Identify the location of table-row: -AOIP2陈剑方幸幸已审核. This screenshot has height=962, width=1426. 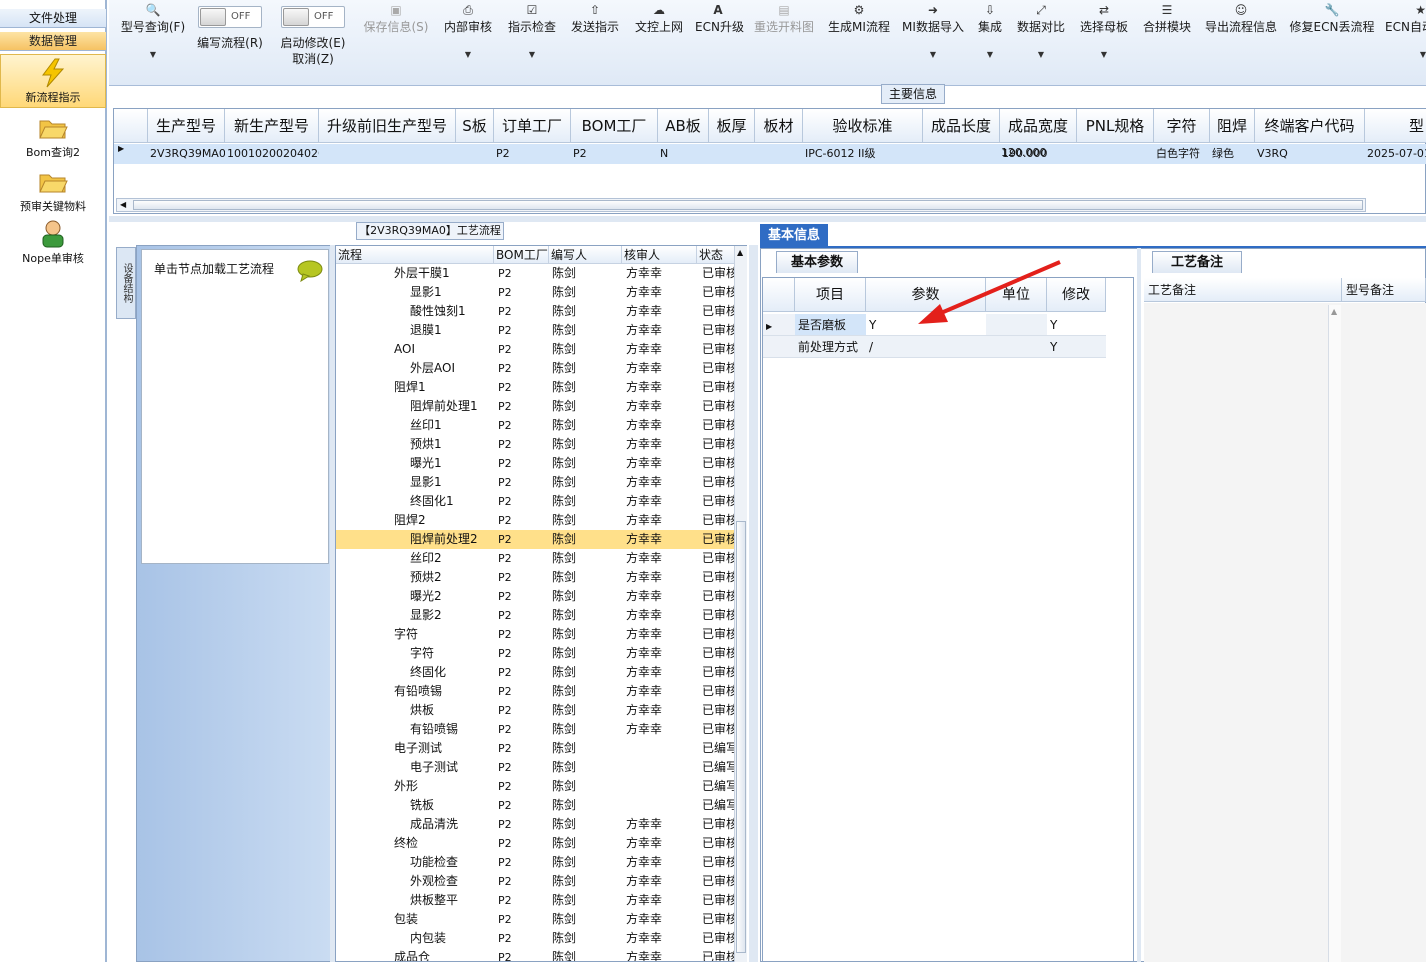
(536, 349).